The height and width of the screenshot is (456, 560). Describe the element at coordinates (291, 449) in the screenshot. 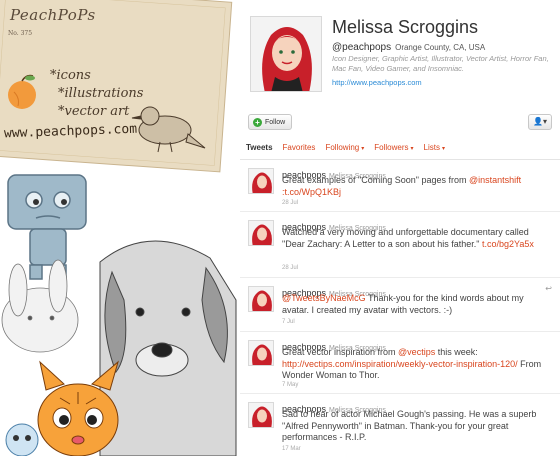

I see `tweet-timestamp: 17 Mar` at that location.